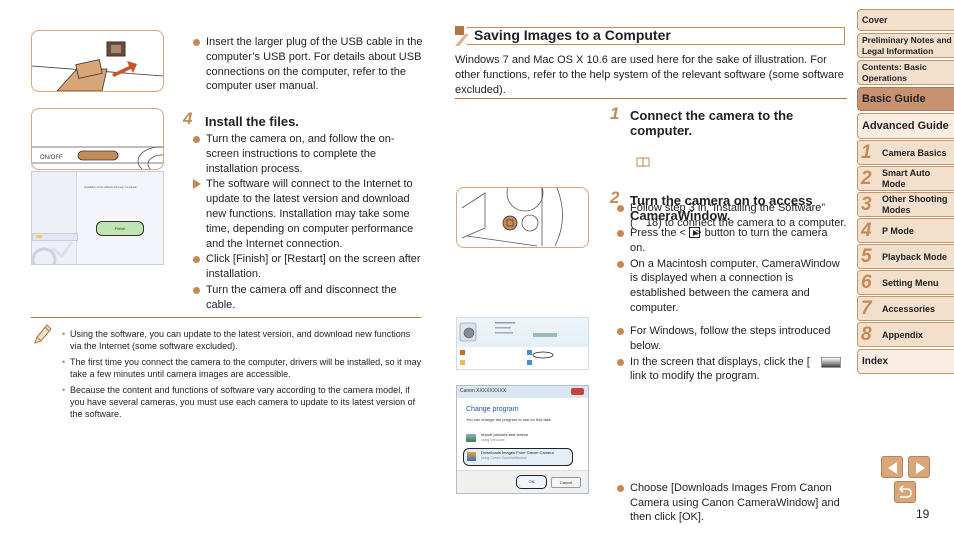 This screenshot has height=534, width=954. Describe the element at coordinates (866, 204) in the screenshot. I see `chapter-number: 3` at that location.